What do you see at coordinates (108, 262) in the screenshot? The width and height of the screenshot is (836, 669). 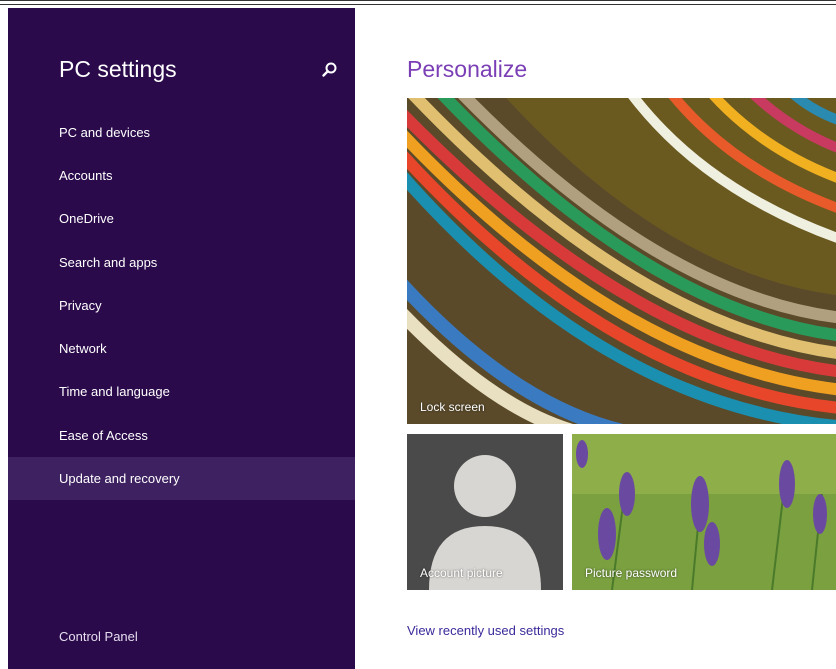 I see `sidebar-item-label: Search and apps` at bounding box center [108, 262].